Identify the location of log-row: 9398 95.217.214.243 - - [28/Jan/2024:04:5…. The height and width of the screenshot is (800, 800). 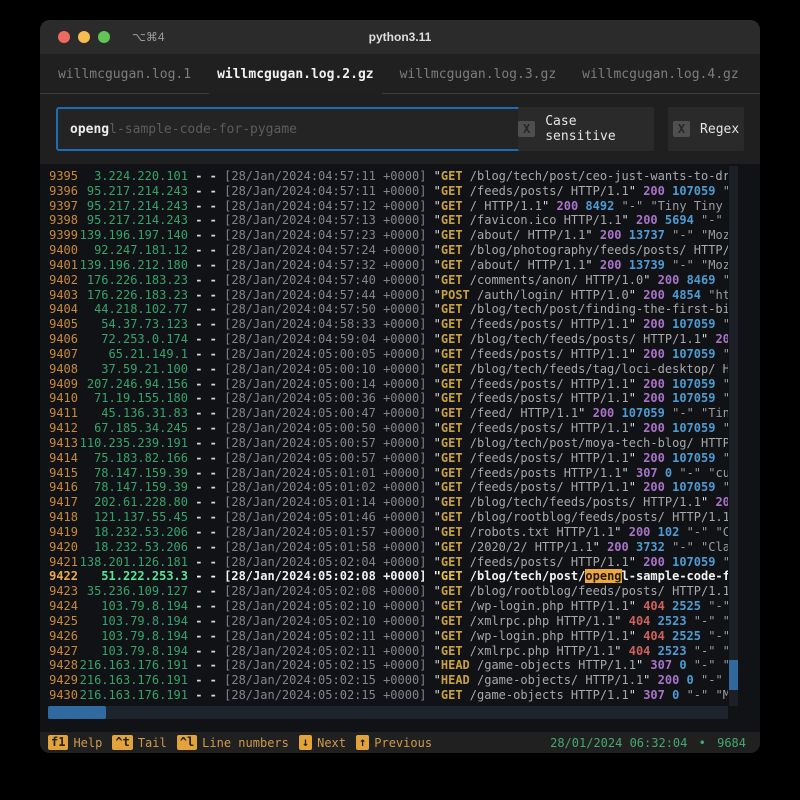
(388, 220).